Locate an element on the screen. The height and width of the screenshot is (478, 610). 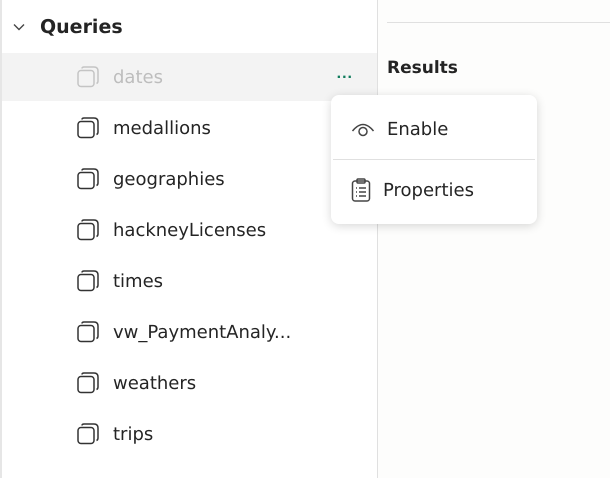
clipboard-icon is located at coordinates (361, 190).